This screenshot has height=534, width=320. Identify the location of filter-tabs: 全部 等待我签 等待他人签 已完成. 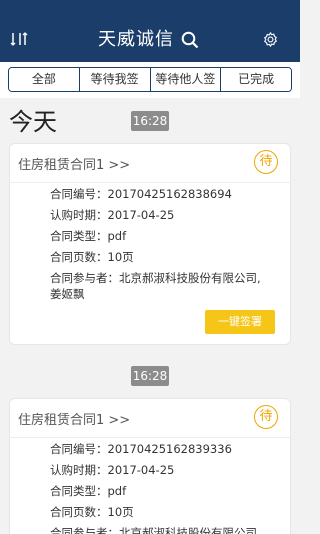
(150, 79).